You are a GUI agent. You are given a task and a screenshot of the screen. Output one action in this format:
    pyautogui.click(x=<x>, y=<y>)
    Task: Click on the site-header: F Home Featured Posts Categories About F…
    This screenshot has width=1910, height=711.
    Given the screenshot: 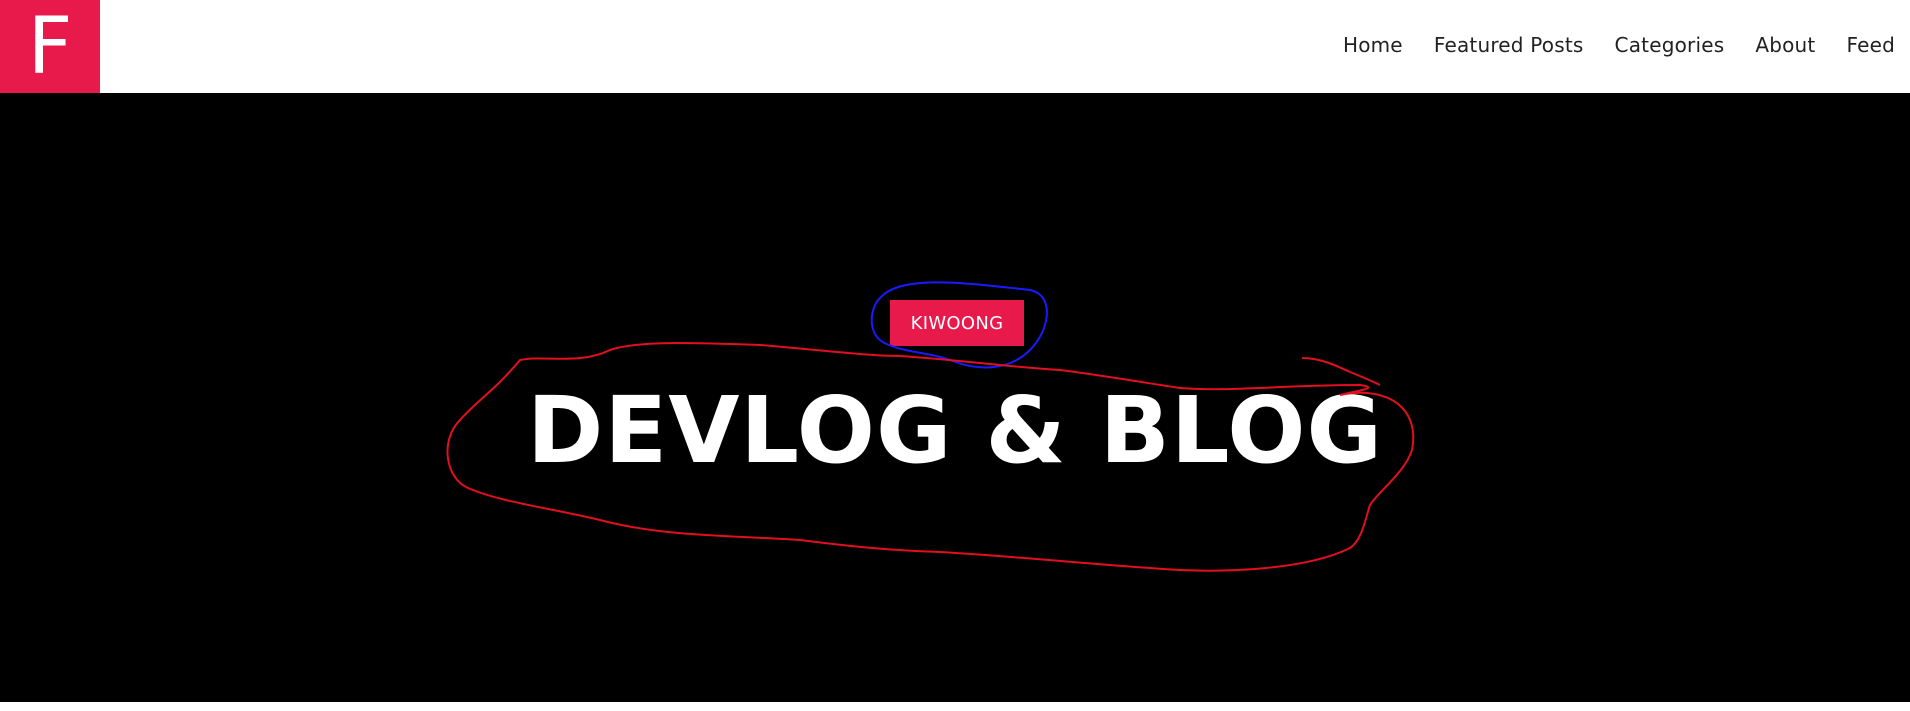 What is the action you would take?
    pyautogui.click(x=955, y=46)
    